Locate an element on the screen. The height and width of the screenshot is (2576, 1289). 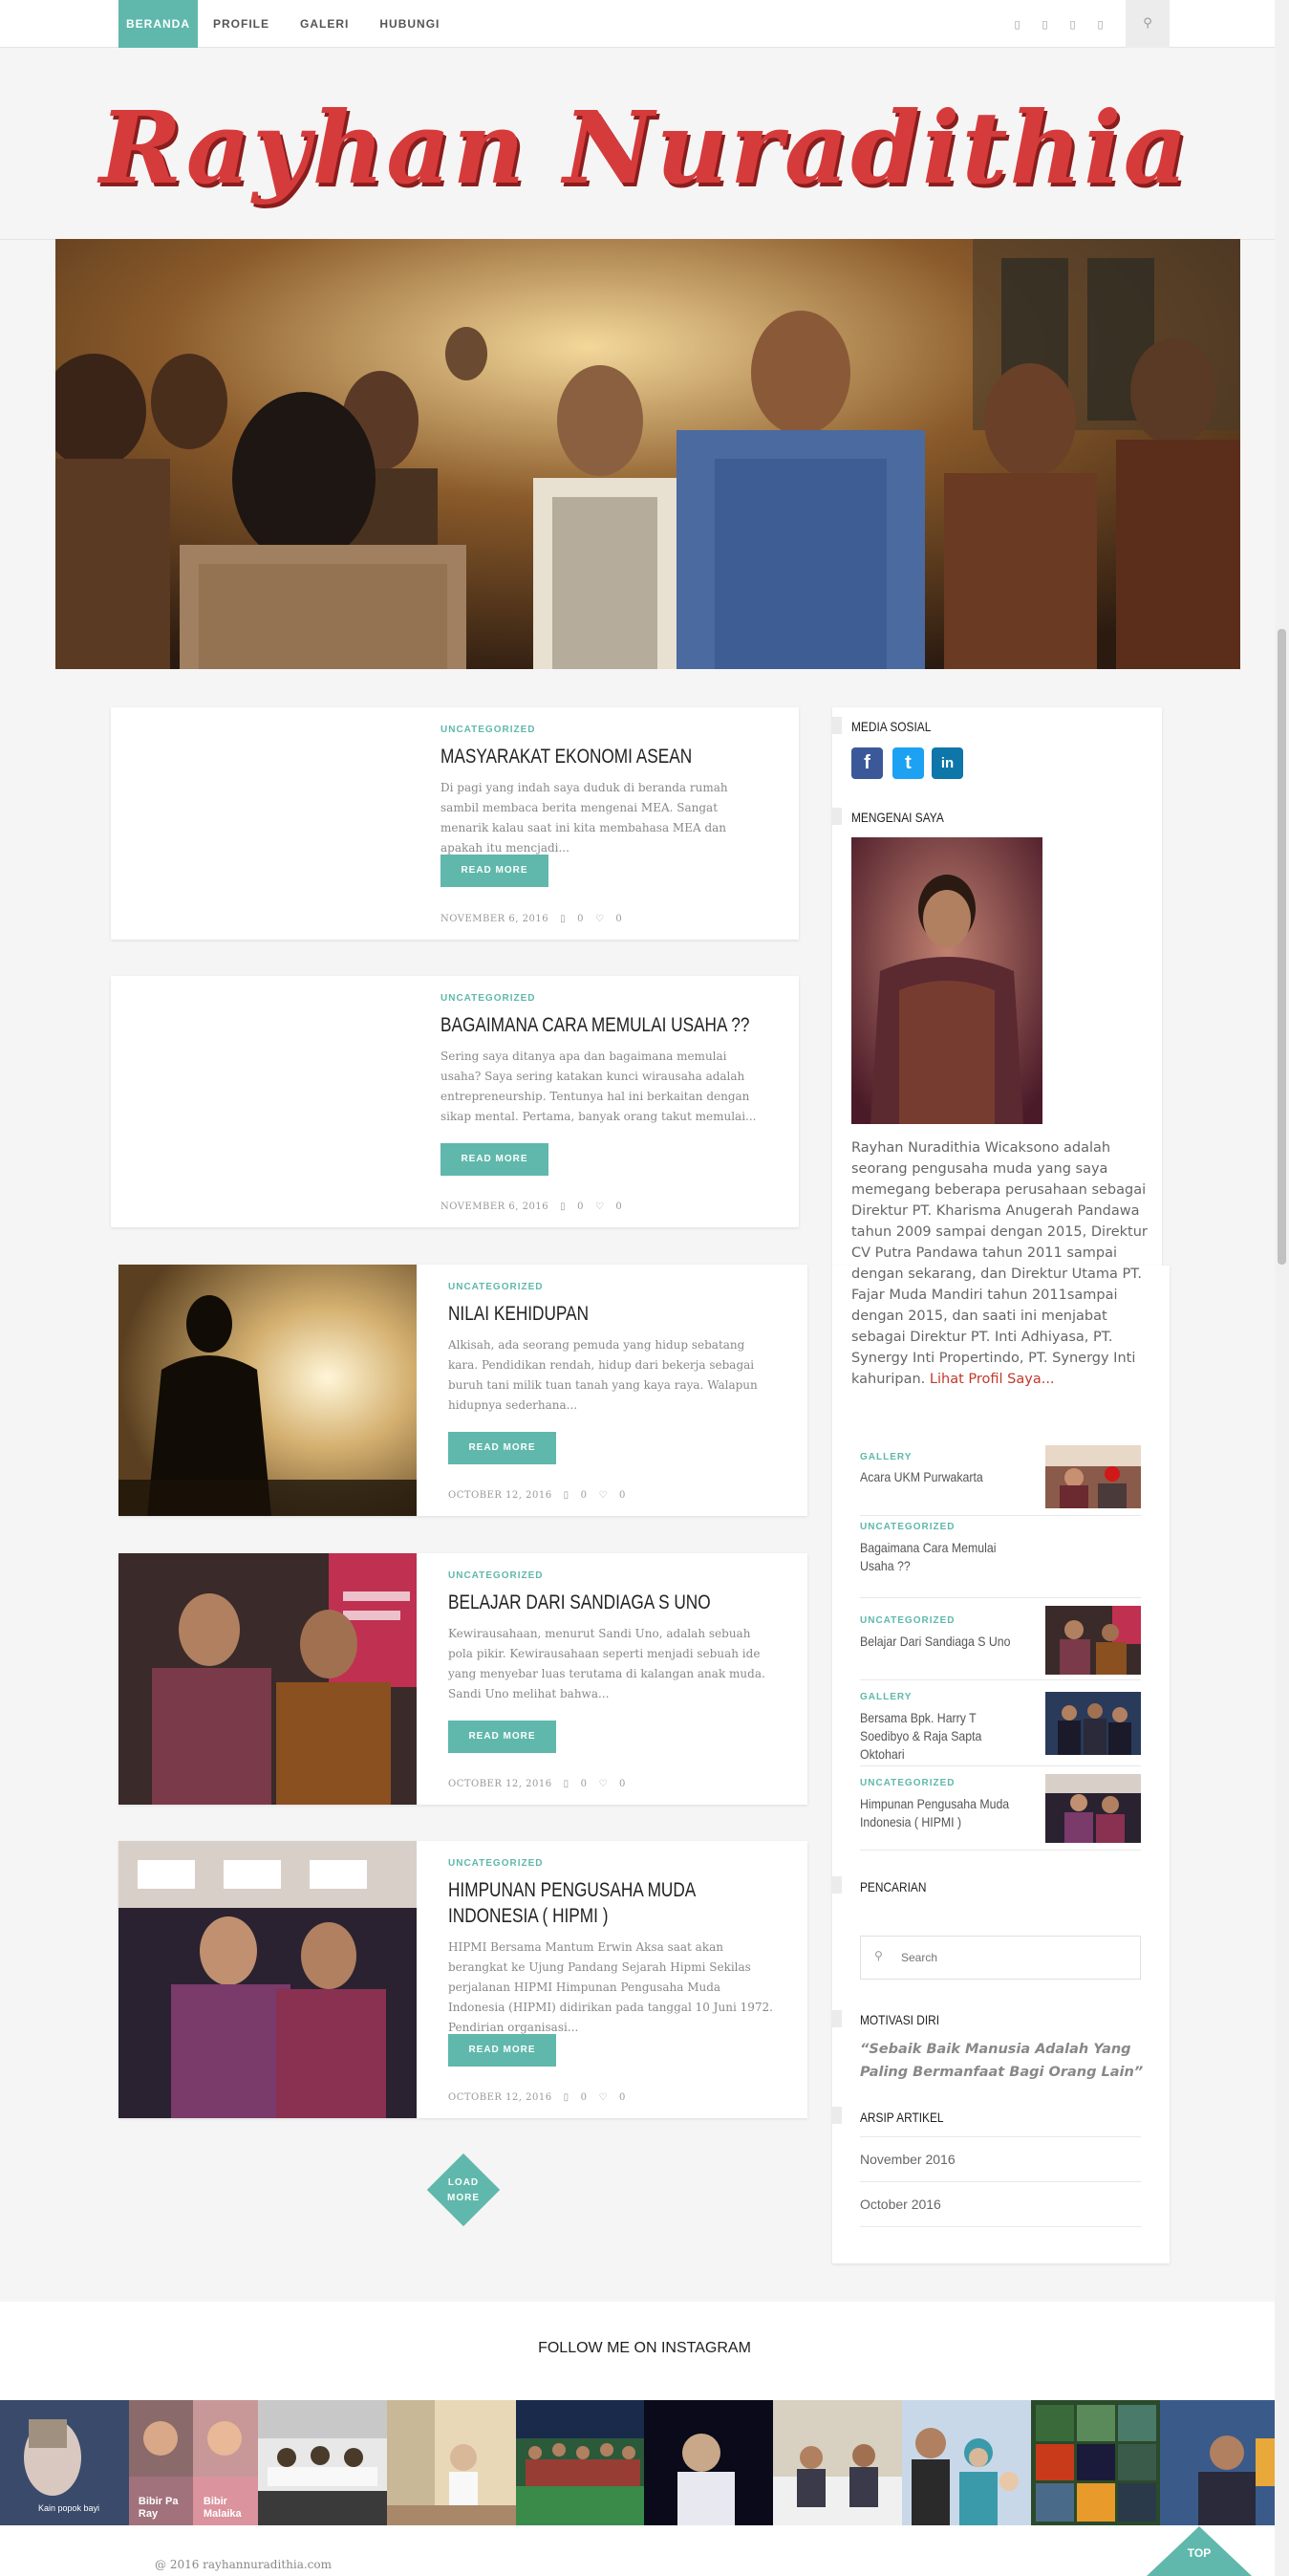
recent-post-title: Bagaimana Cara Memulai Usaha ?? is located at coordinates (940, 1557).